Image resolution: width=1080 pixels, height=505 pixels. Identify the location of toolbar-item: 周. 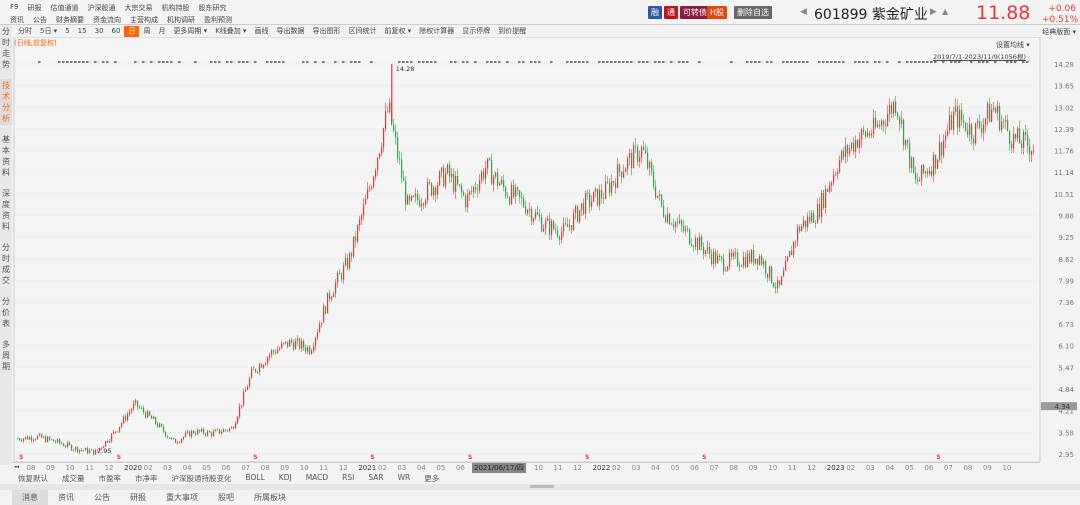
(146, 31).